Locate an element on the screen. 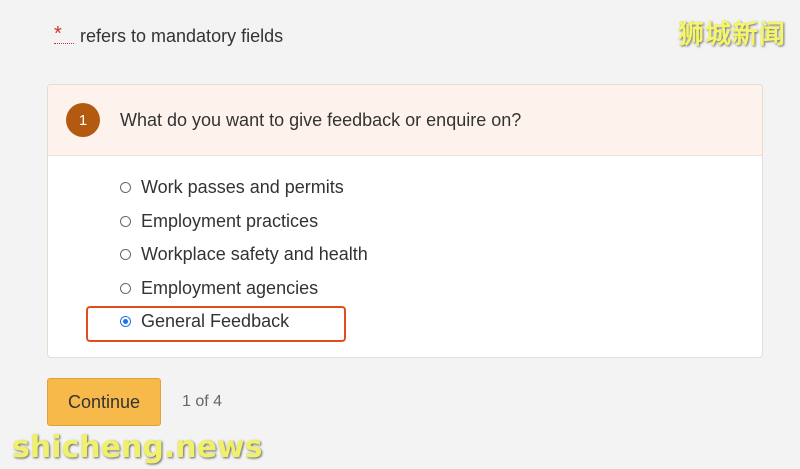 The image size is (800, 469). radio-button-selected is located at coordinates (125, 322).